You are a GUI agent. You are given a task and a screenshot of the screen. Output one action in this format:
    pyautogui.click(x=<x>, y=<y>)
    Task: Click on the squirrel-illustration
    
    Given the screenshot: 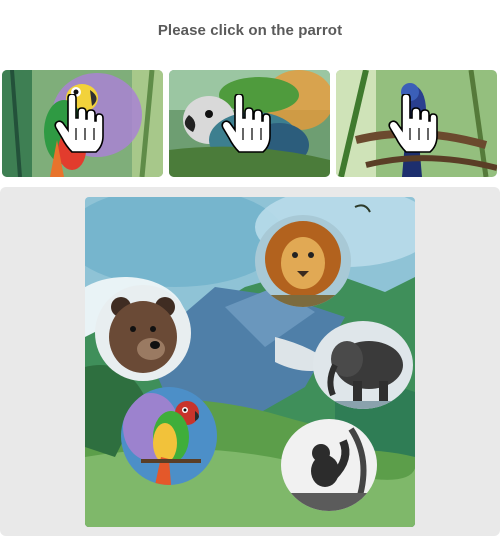 What is the action you would take?
    pyautogui.click(x=329, y=465)
    